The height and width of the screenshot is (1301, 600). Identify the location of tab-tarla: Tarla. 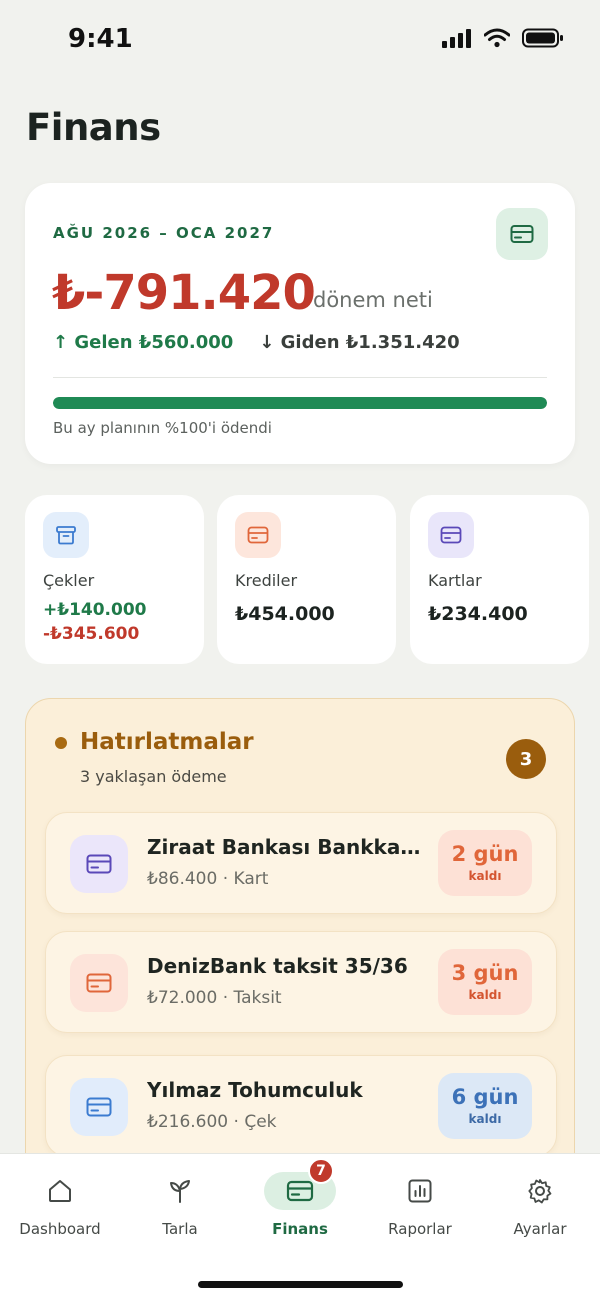
(180, 1204).